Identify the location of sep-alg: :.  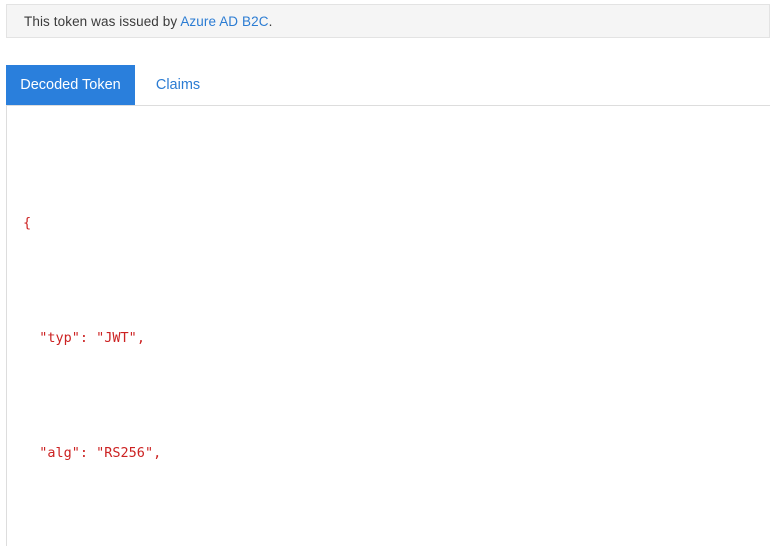
(88, 453).